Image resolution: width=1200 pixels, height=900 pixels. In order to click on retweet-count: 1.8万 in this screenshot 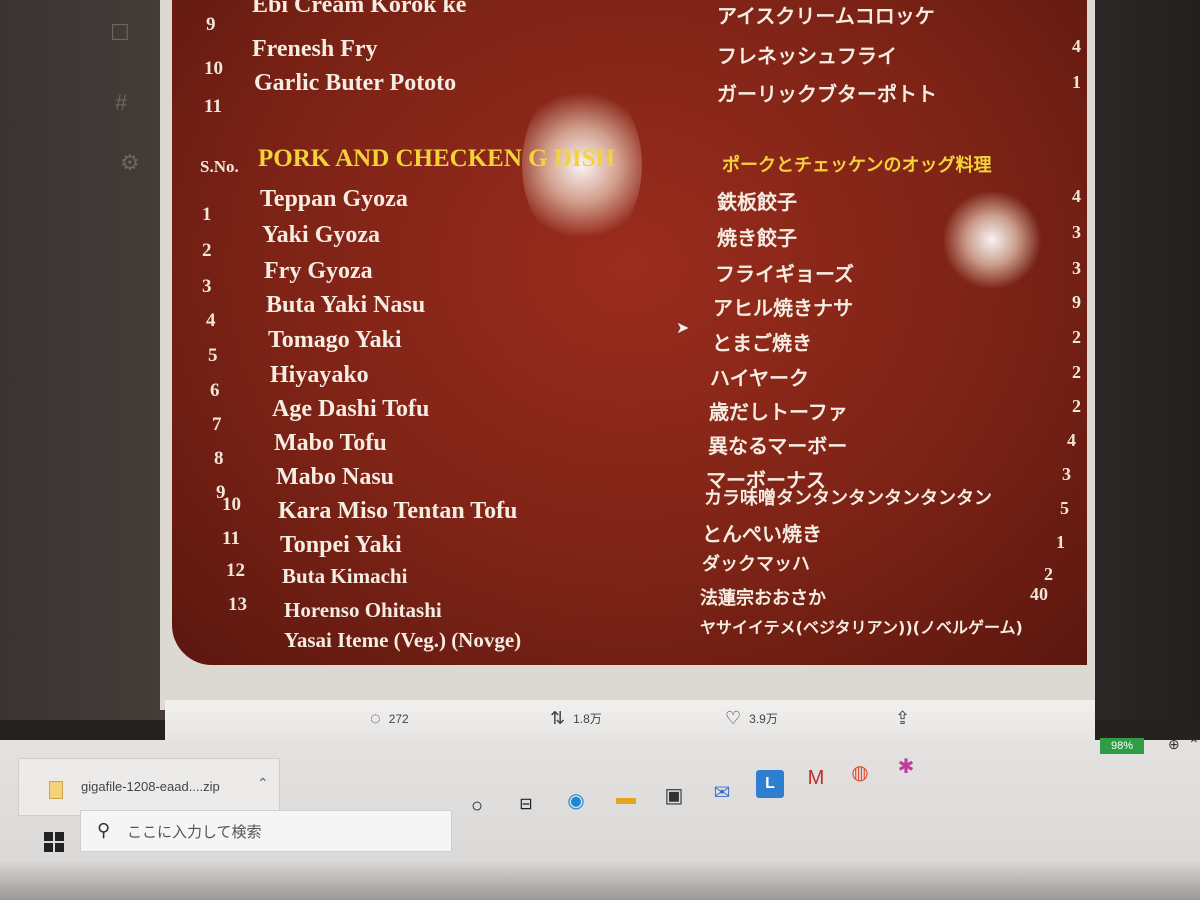, I will do `click(587, 719)`.